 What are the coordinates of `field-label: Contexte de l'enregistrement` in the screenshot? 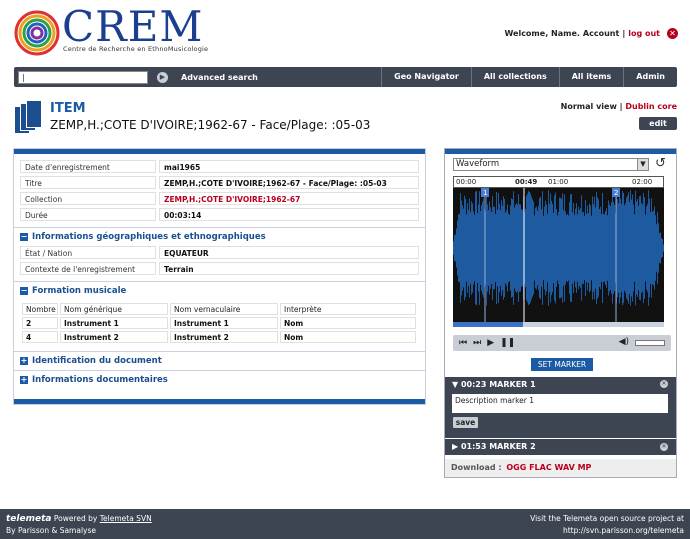 It's located at (88, 268).